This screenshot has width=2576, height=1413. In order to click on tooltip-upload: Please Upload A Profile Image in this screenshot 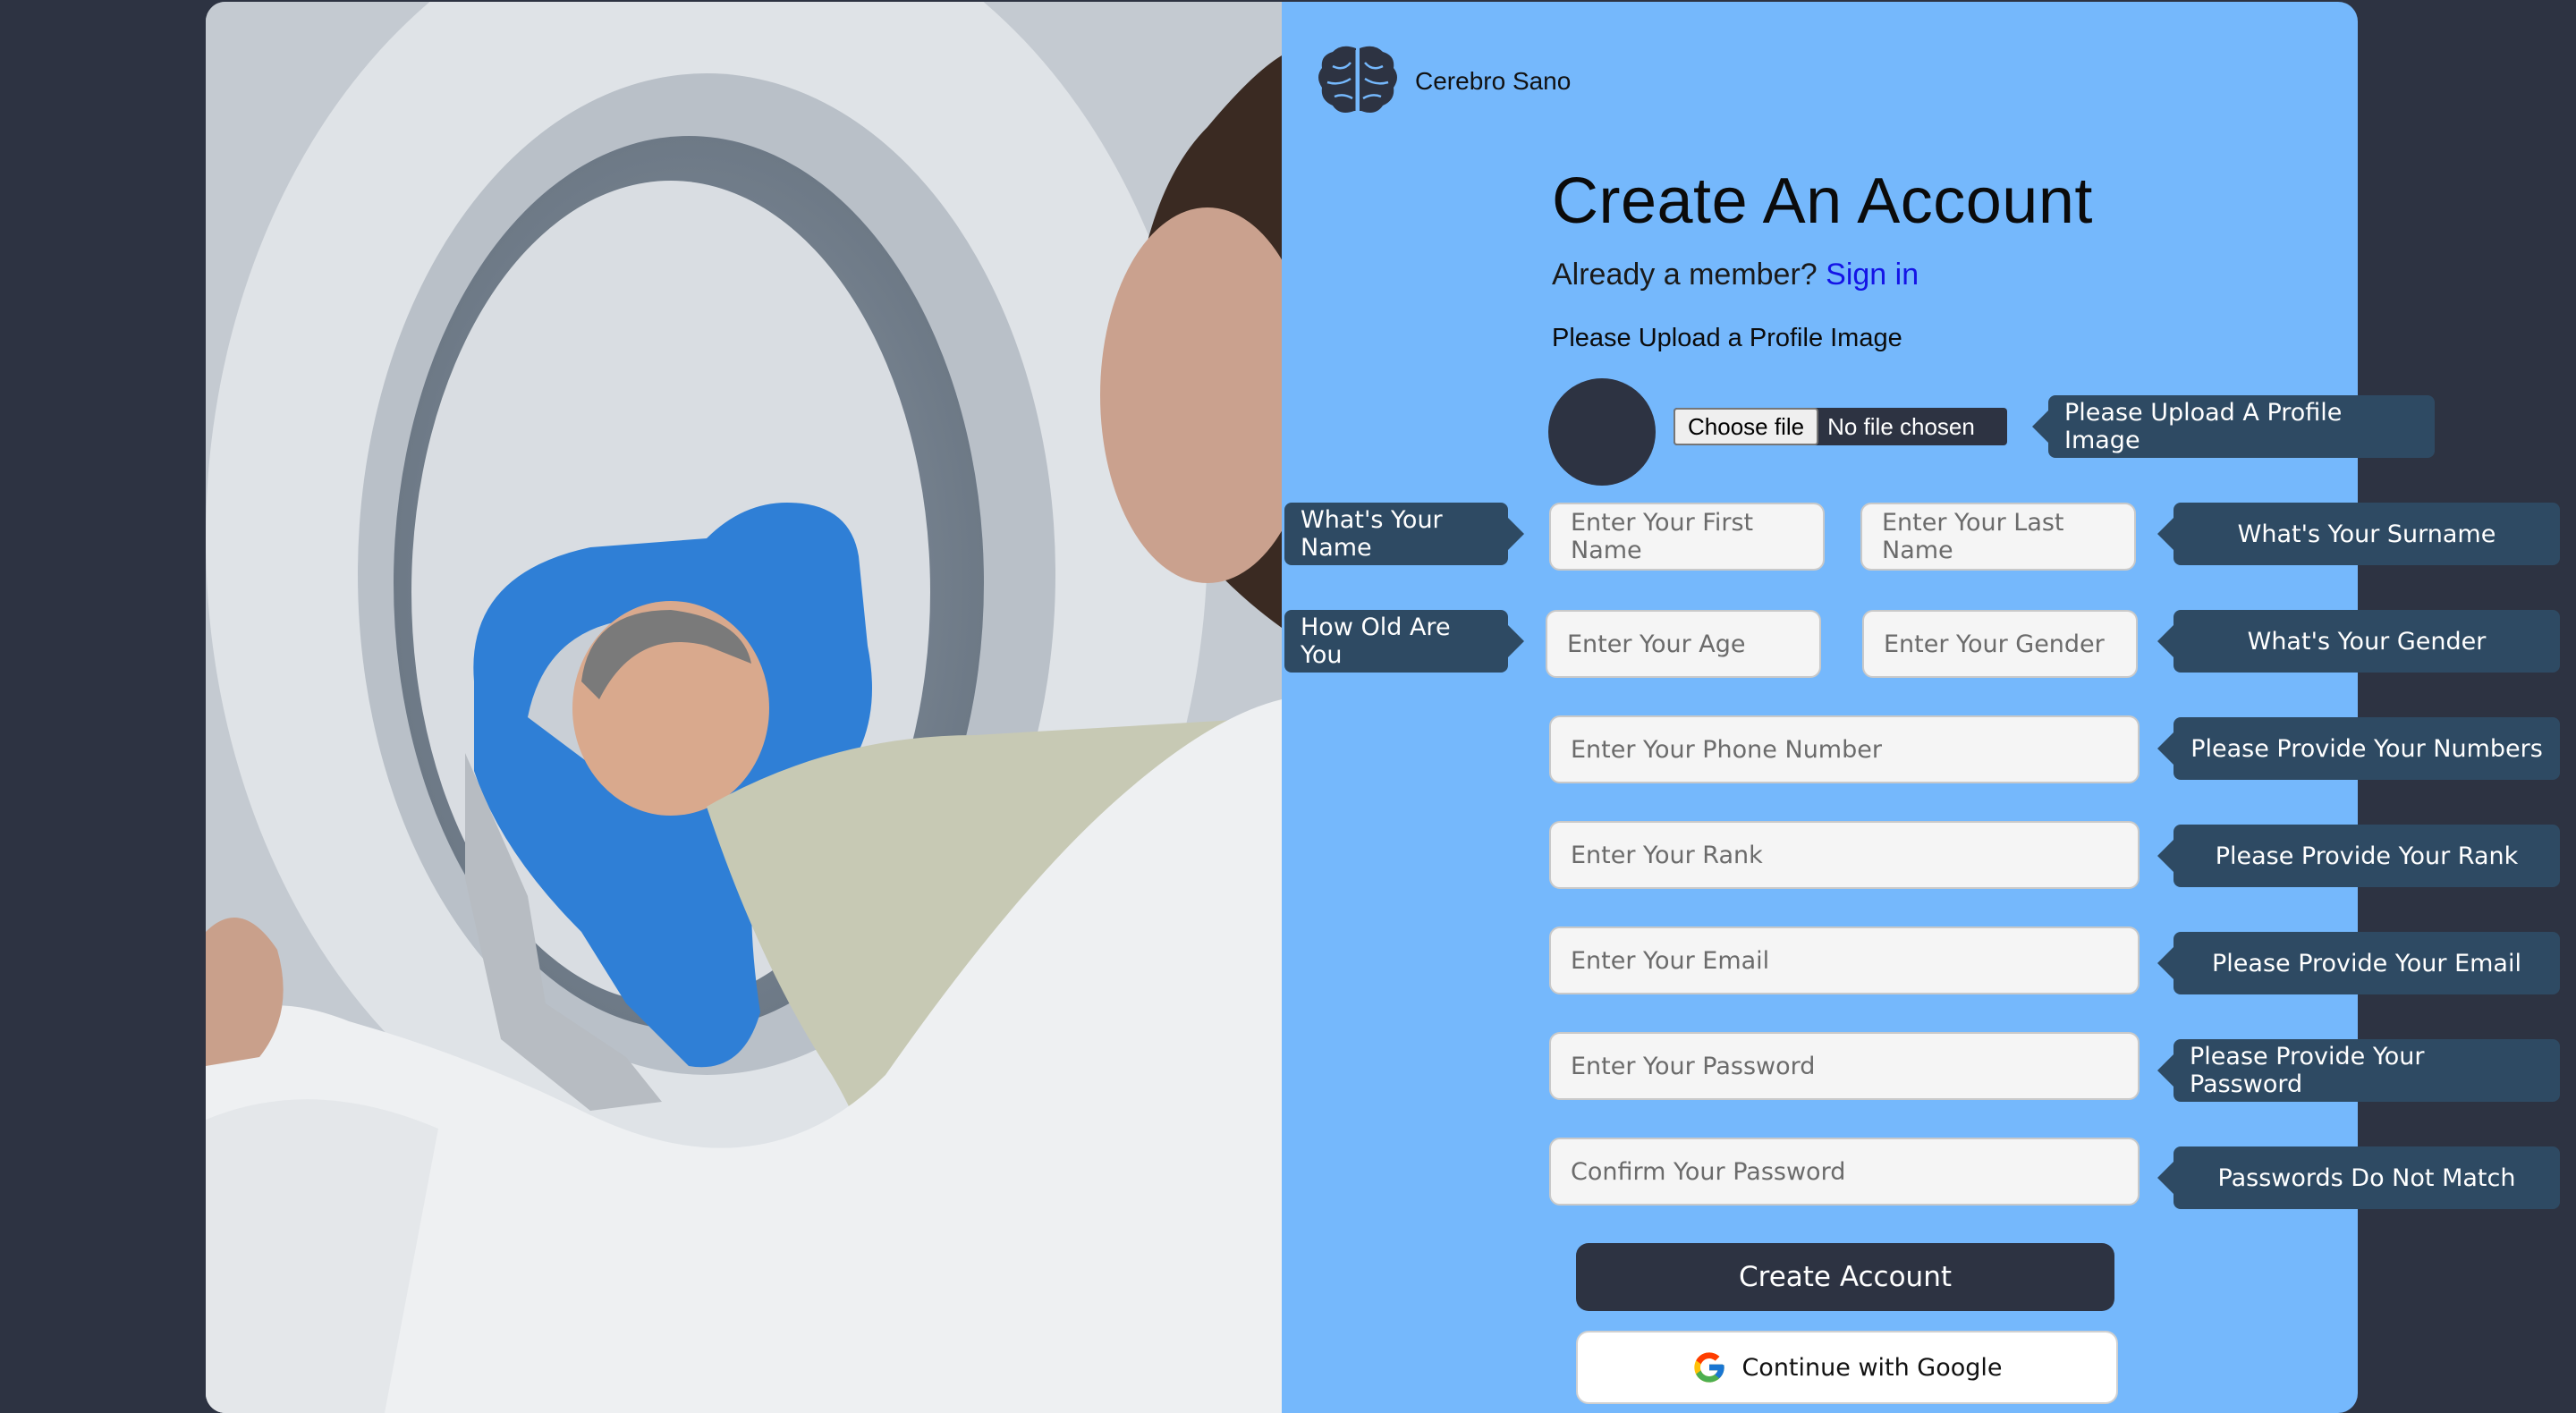, I will do `click(2241, 426)`.